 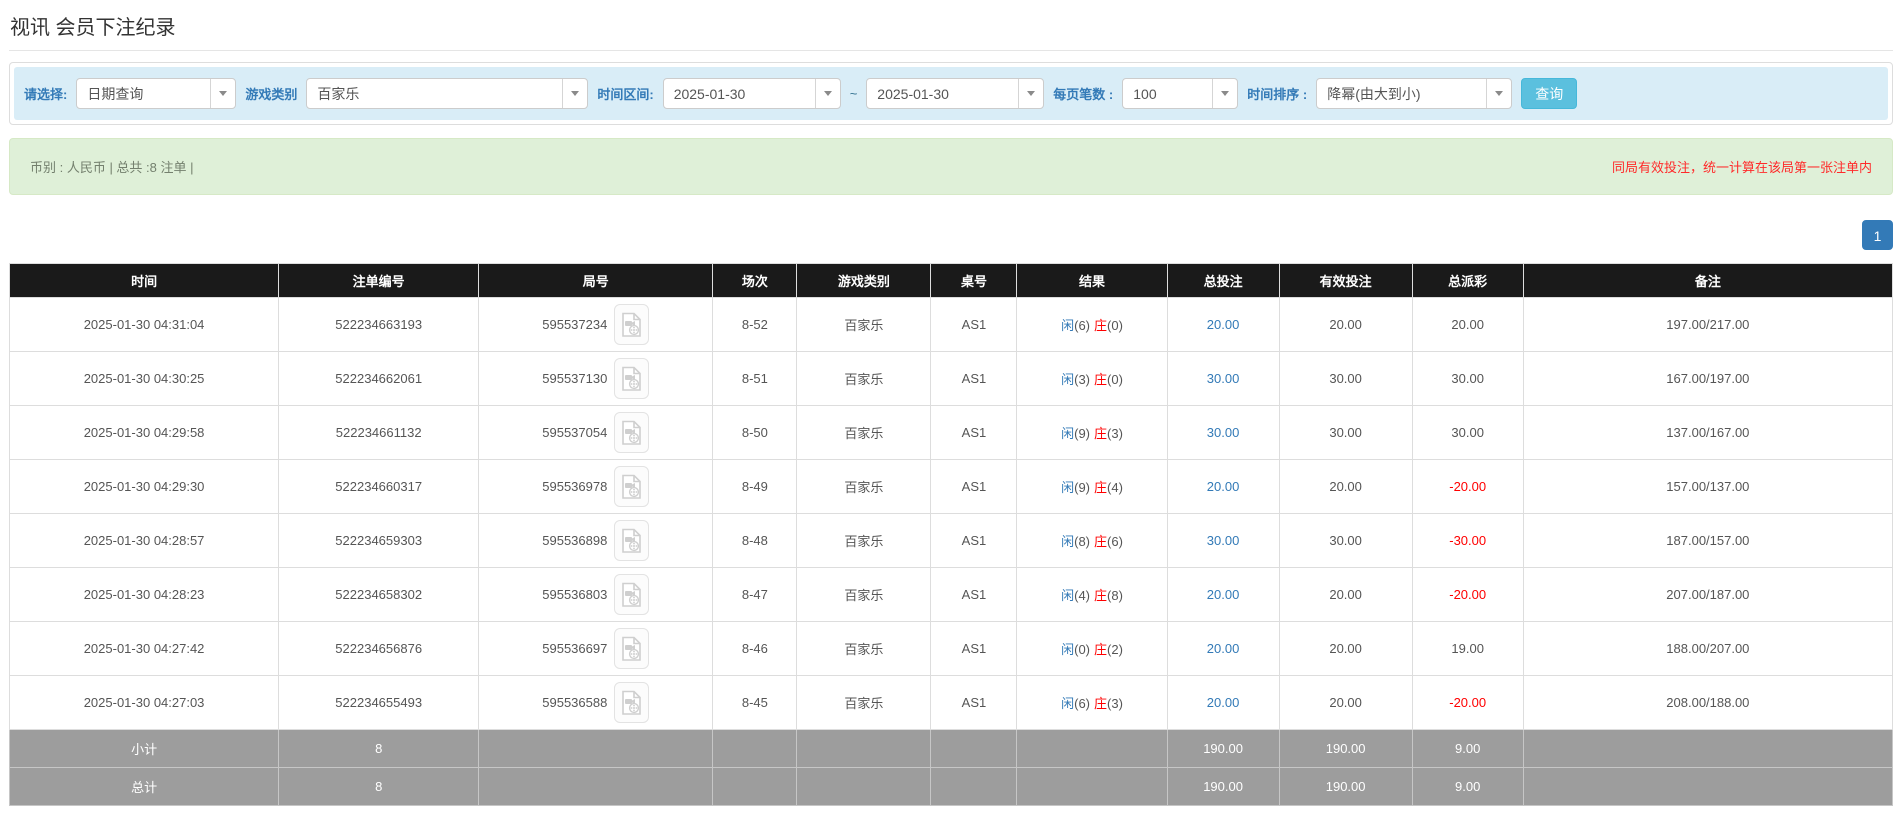 What do you see at coordinates (1467, 378) in the screenshot?
I see `cell-payout: 30.00` at bounding box center [1467, 378].